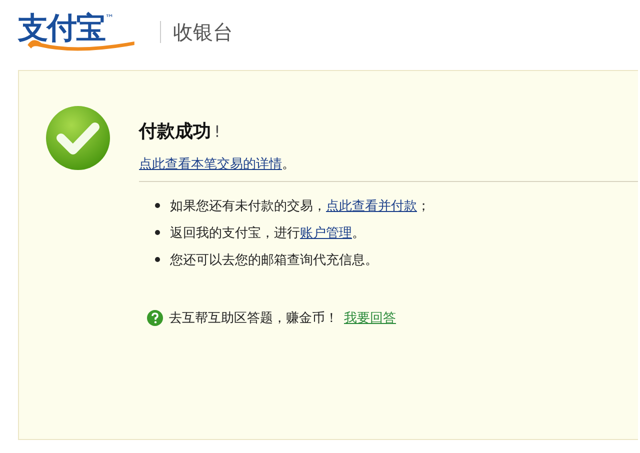 The width and height of the screenshot is (640, 453). What do you see at coordinates (175, 131) in the screenshot?
I see `success-title: 付款成功` at bounding box center [175, 131].